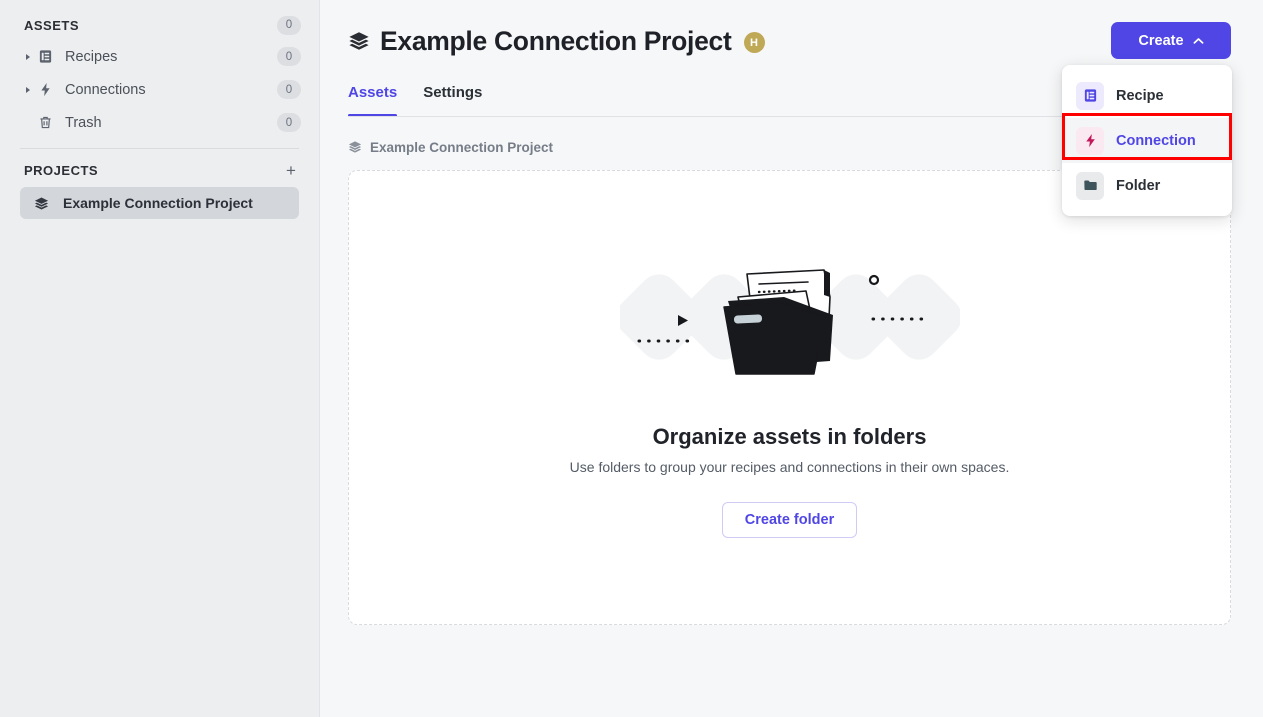 The height and width of the screenshot is (717, 1263). I want to click on menu-item-folder: Folder, so click(1147, 185).